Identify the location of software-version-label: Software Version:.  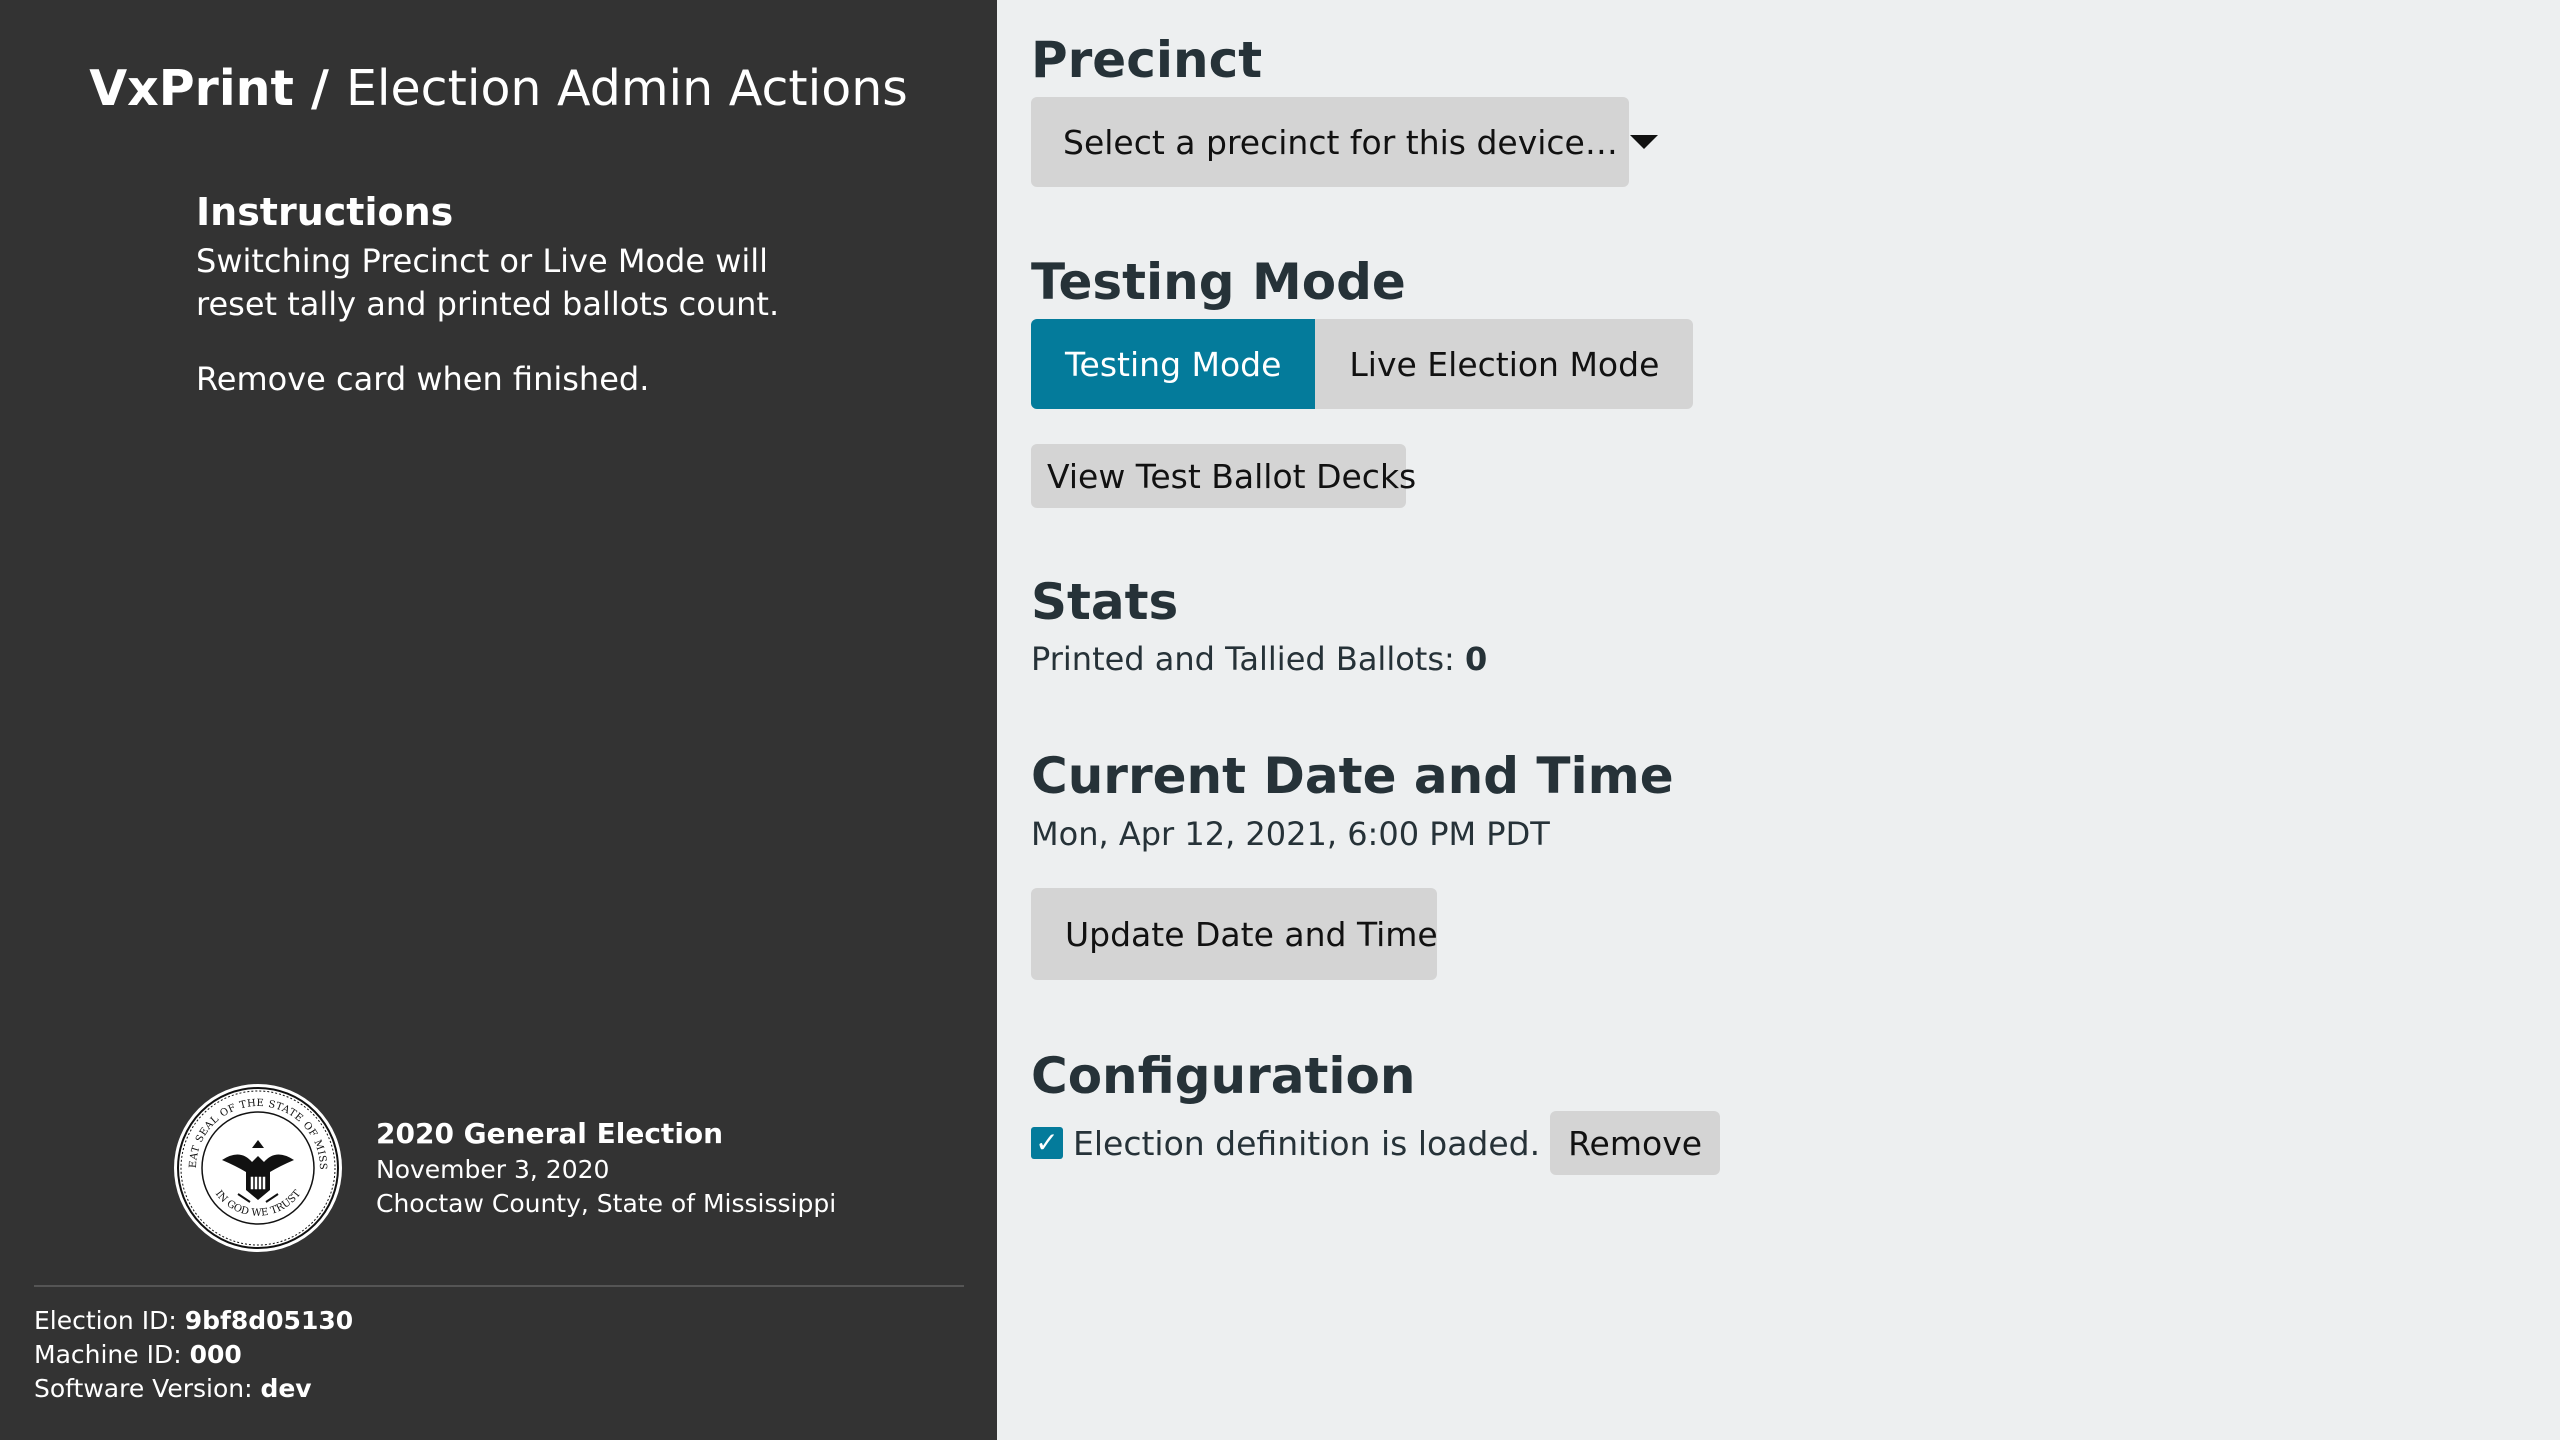
(147, 1388).